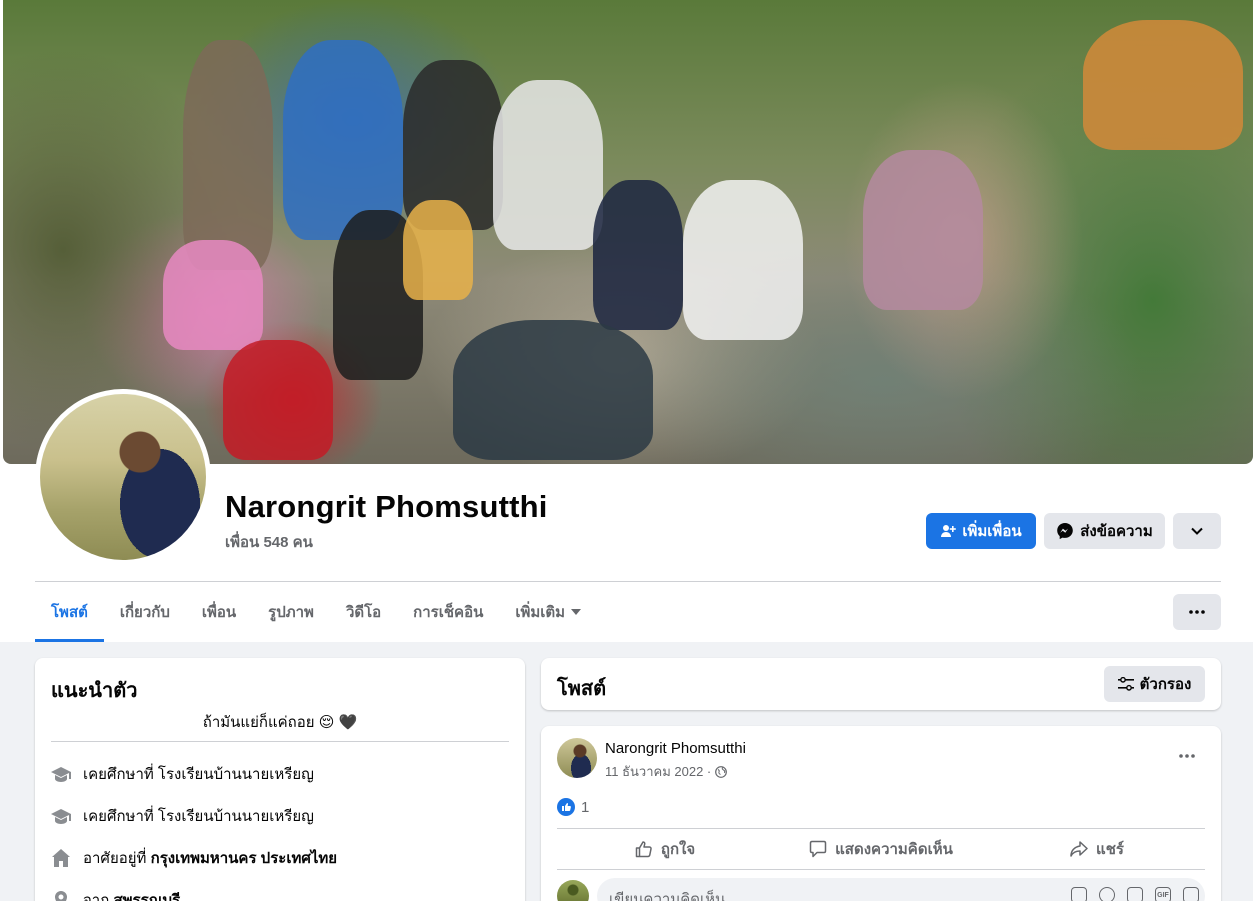  I want to click on share-button: แชร์, so click(1097, 849).